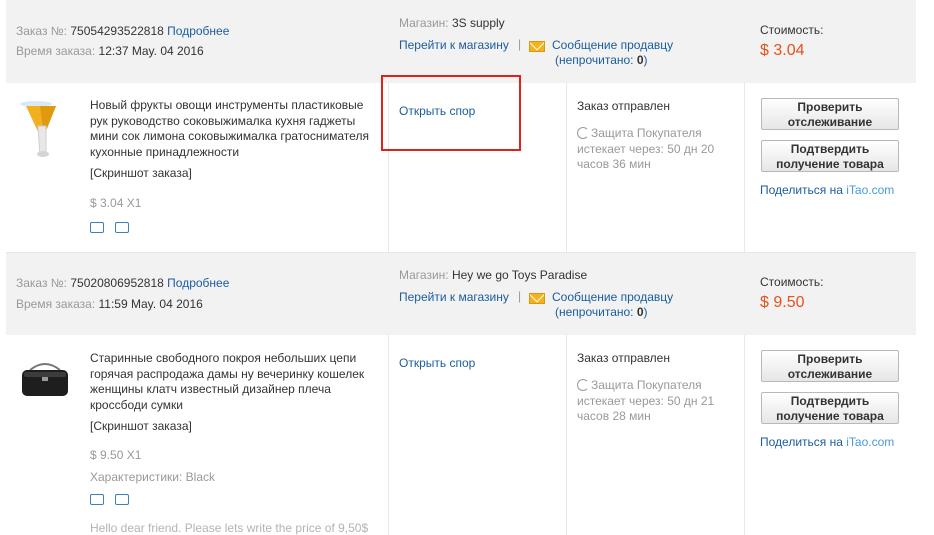 The width and height of the screenshot is (934, 535). I want to click on protection-expiry-hours: часов 28 мин, so click(614, 416).